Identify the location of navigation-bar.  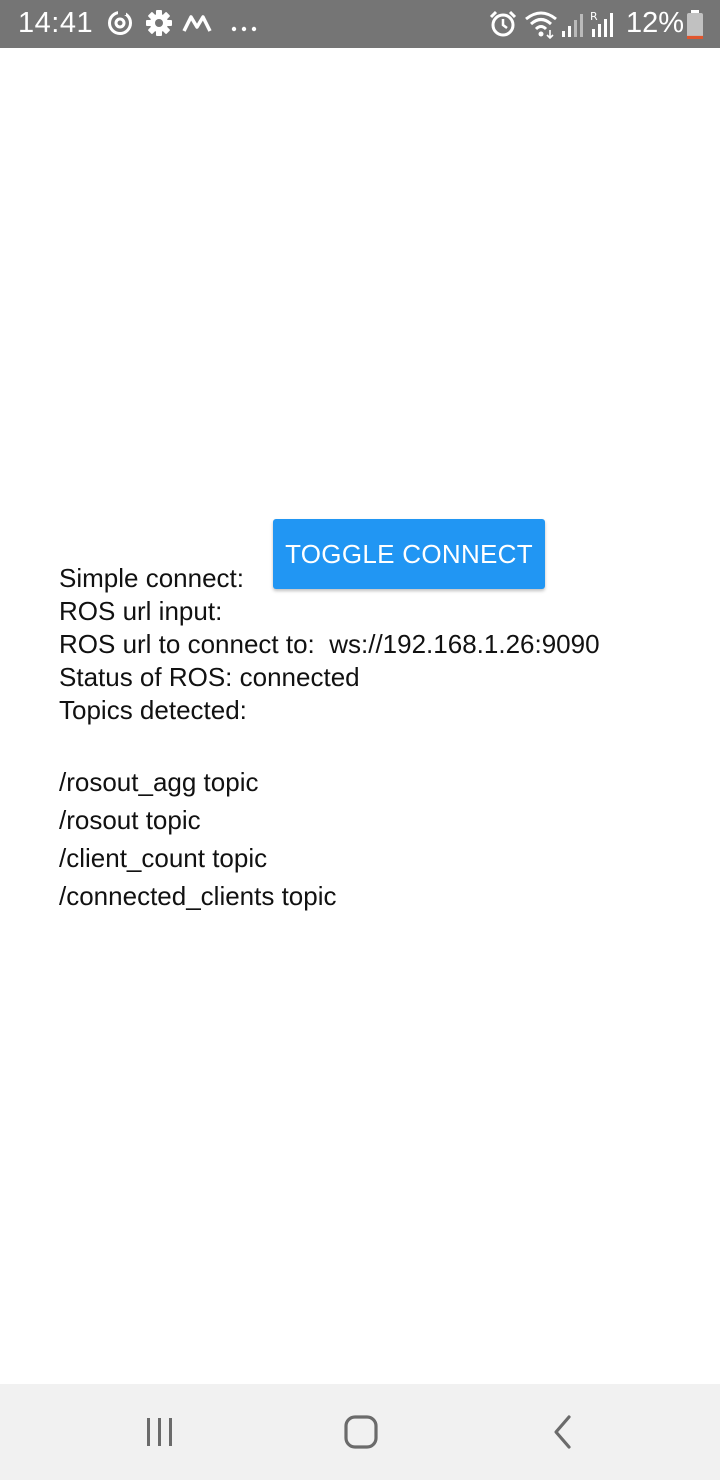
(360, 1432).